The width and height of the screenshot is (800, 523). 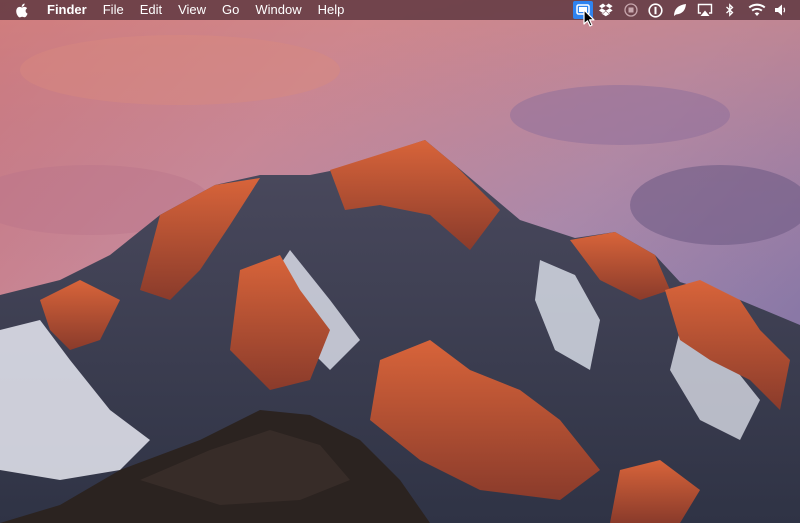 What do you see at coordinates (192, 10) in the screenshot?
I see `menu-view: View` at bounding box center [192, 10].